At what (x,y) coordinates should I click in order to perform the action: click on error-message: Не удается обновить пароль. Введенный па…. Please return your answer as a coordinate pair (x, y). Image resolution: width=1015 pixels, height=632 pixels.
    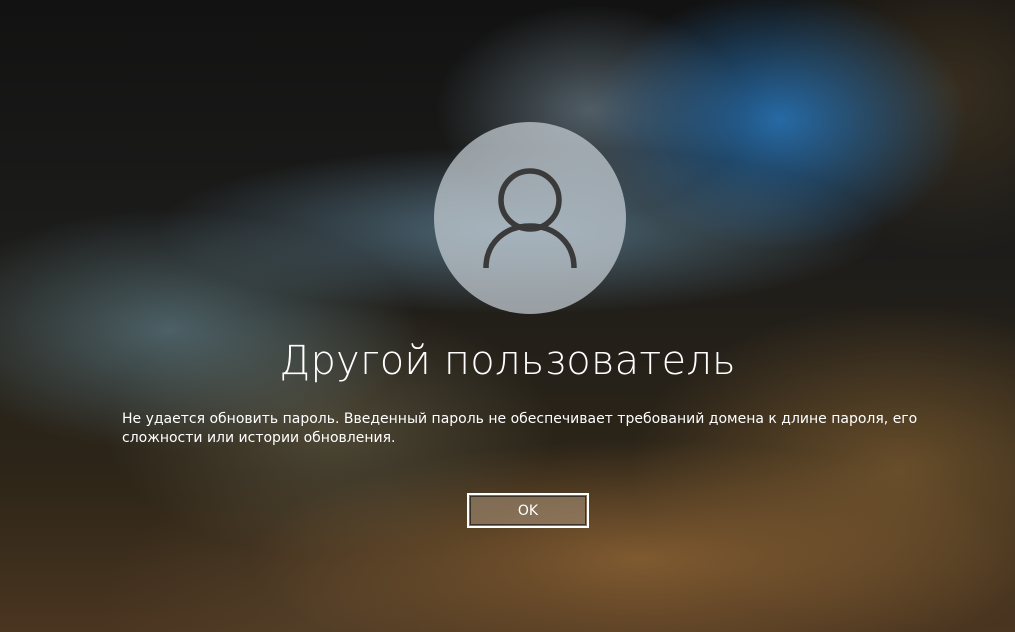
    Looking at the image, I should click on (520, 428).